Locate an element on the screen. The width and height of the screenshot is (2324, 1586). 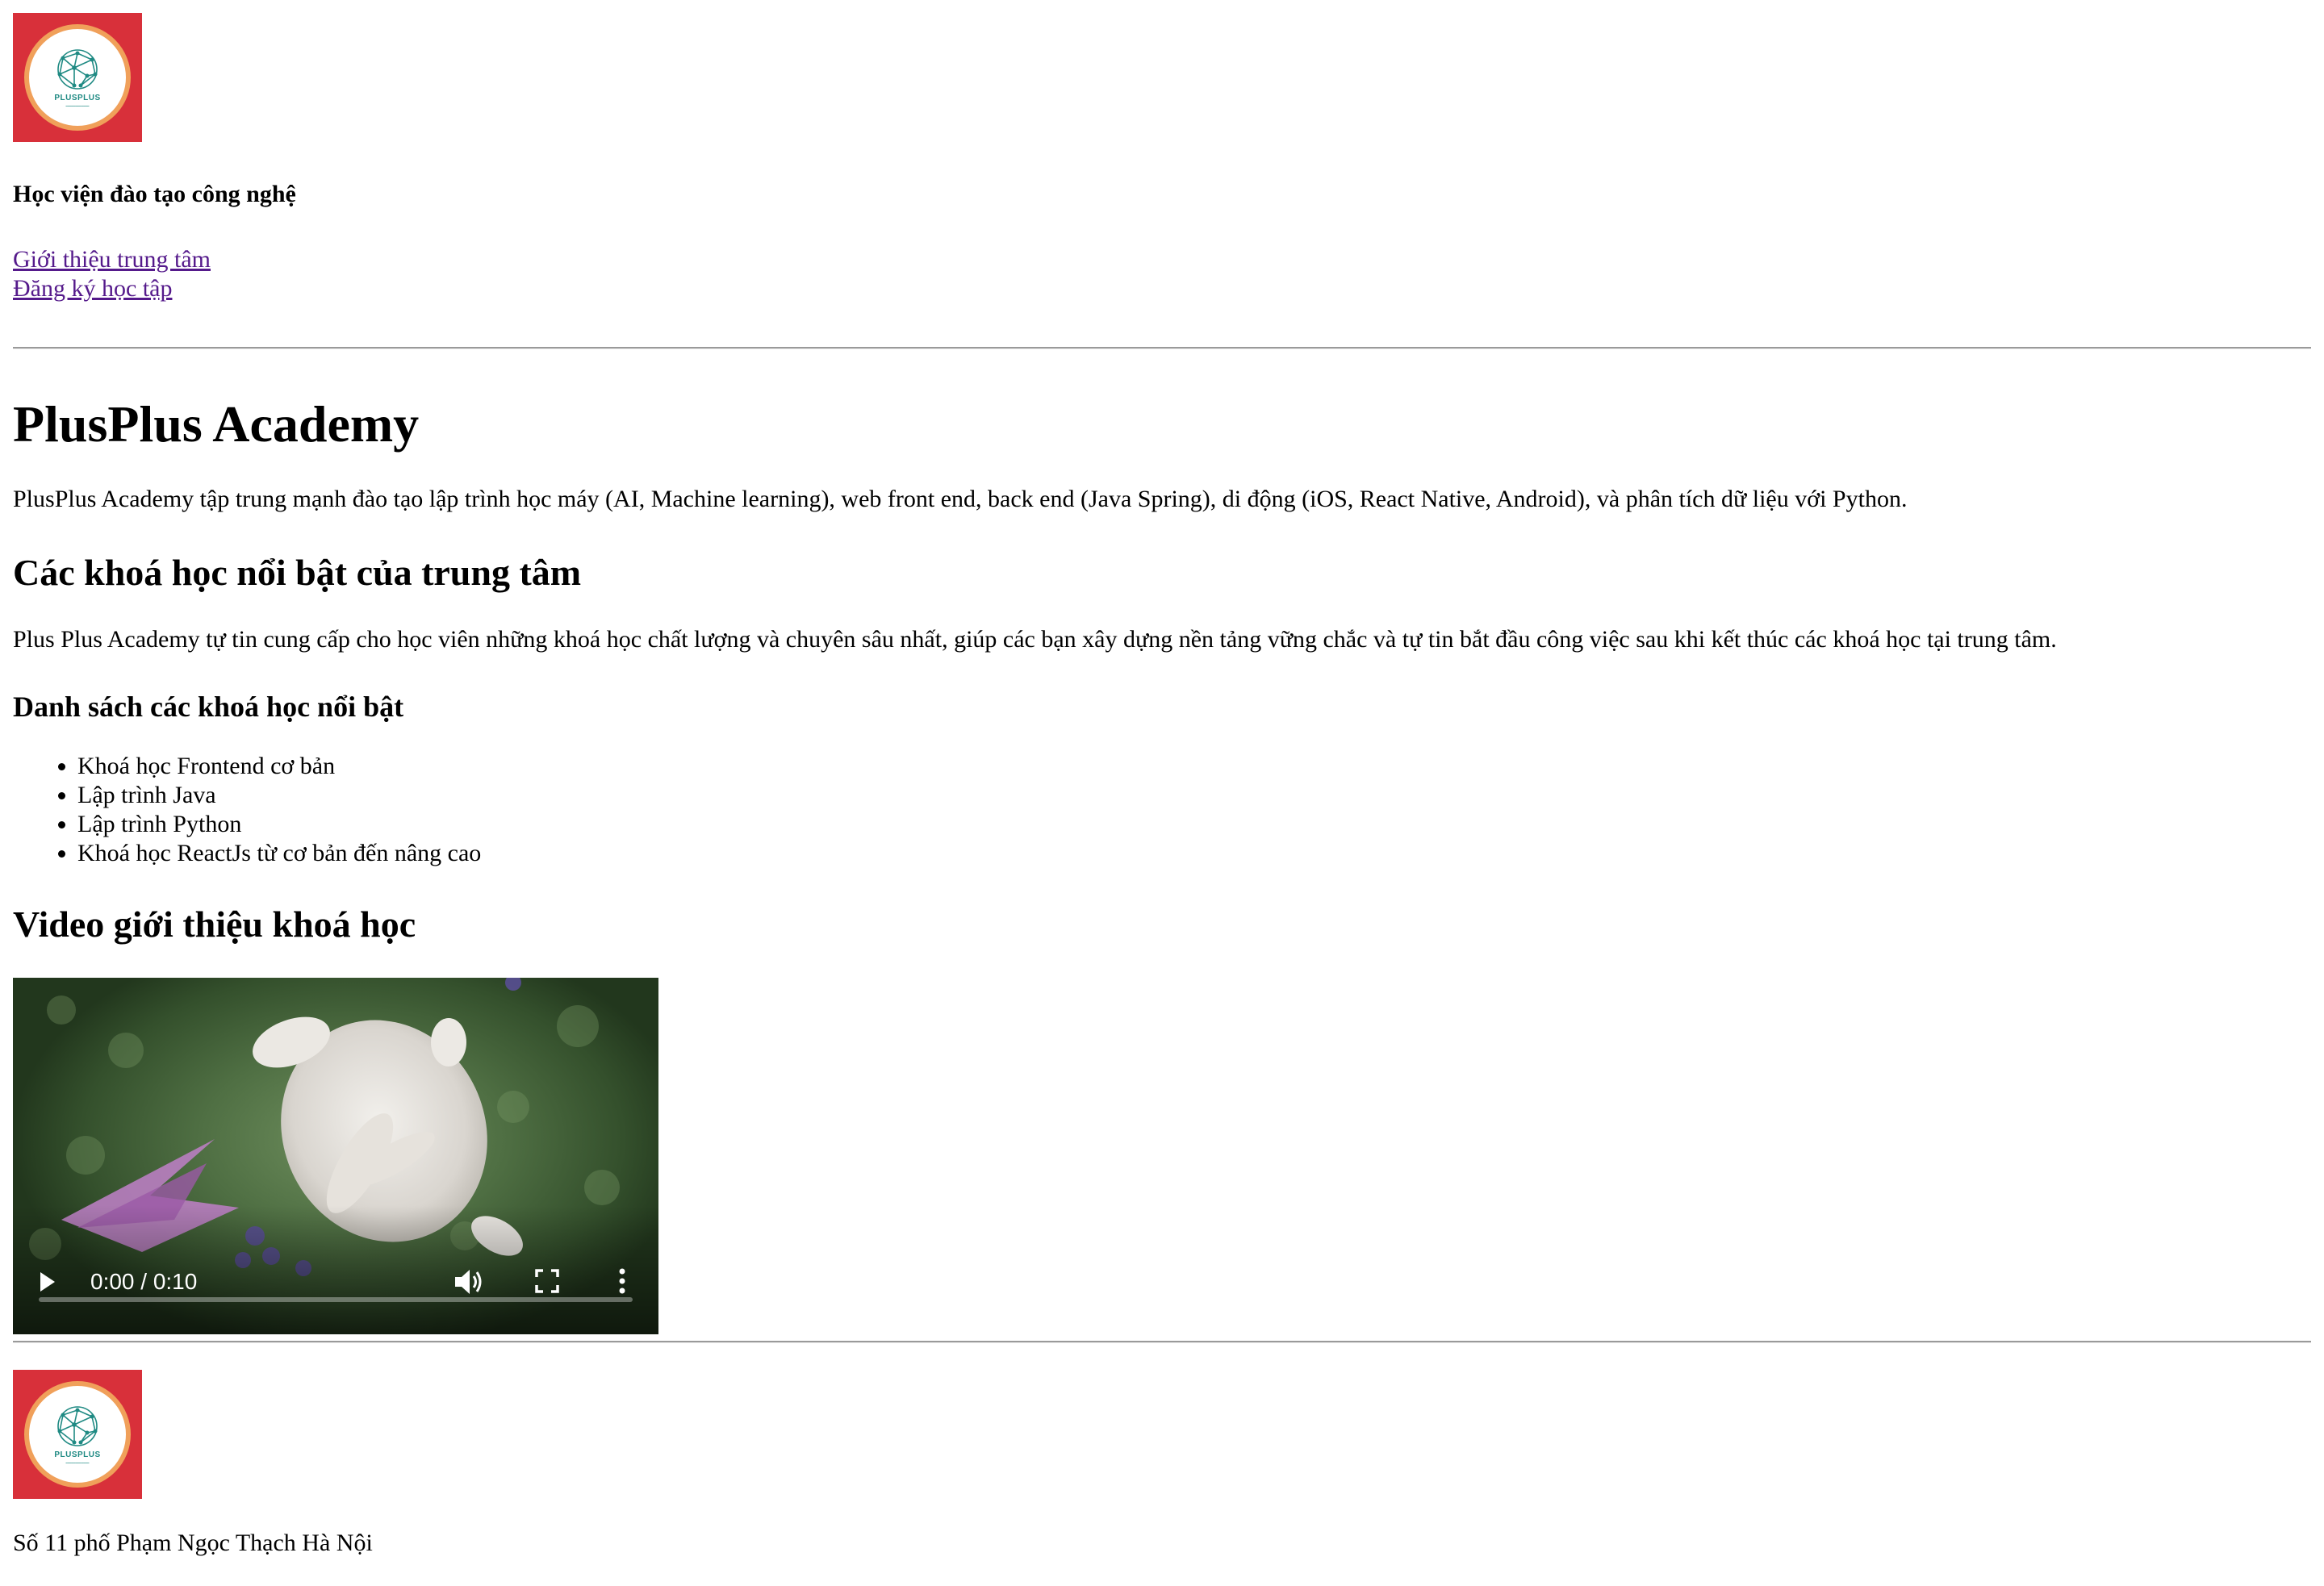
header-logo: PLUSPLUS ━━━━━━━━━━━━ is located at coordinates (77, 77).